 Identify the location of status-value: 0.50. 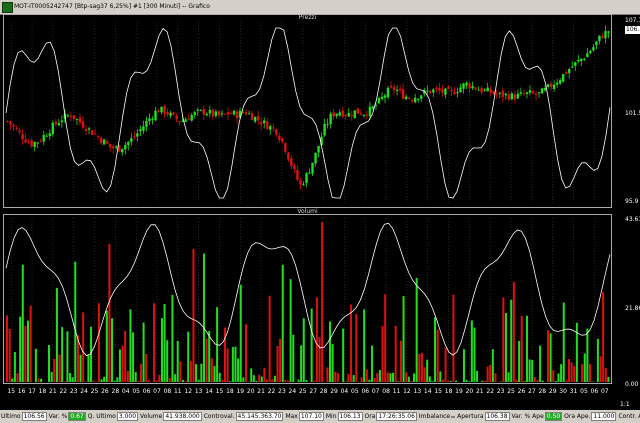
(553, 416).